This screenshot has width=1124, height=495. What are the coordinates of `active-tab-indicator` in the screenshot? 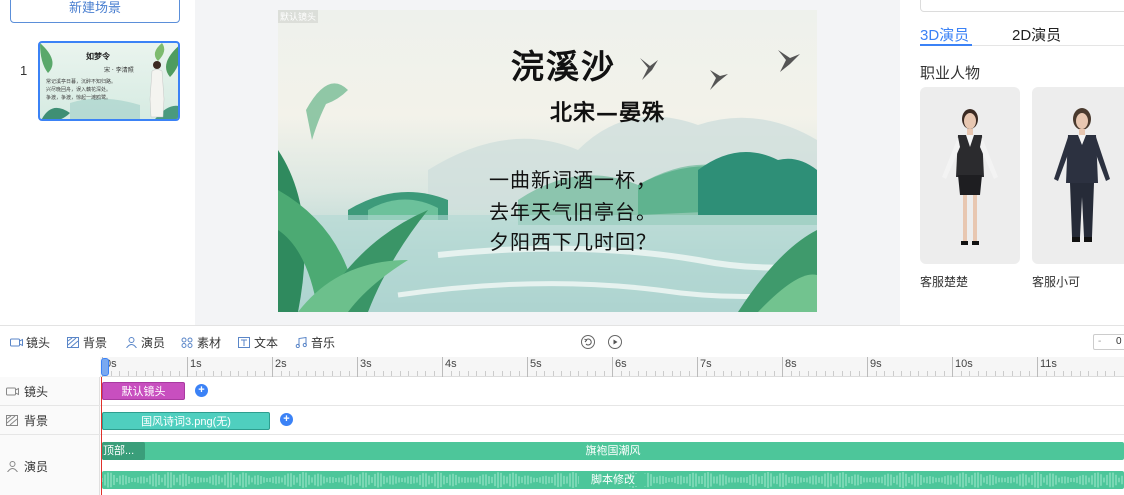 It's located at (946, 45).